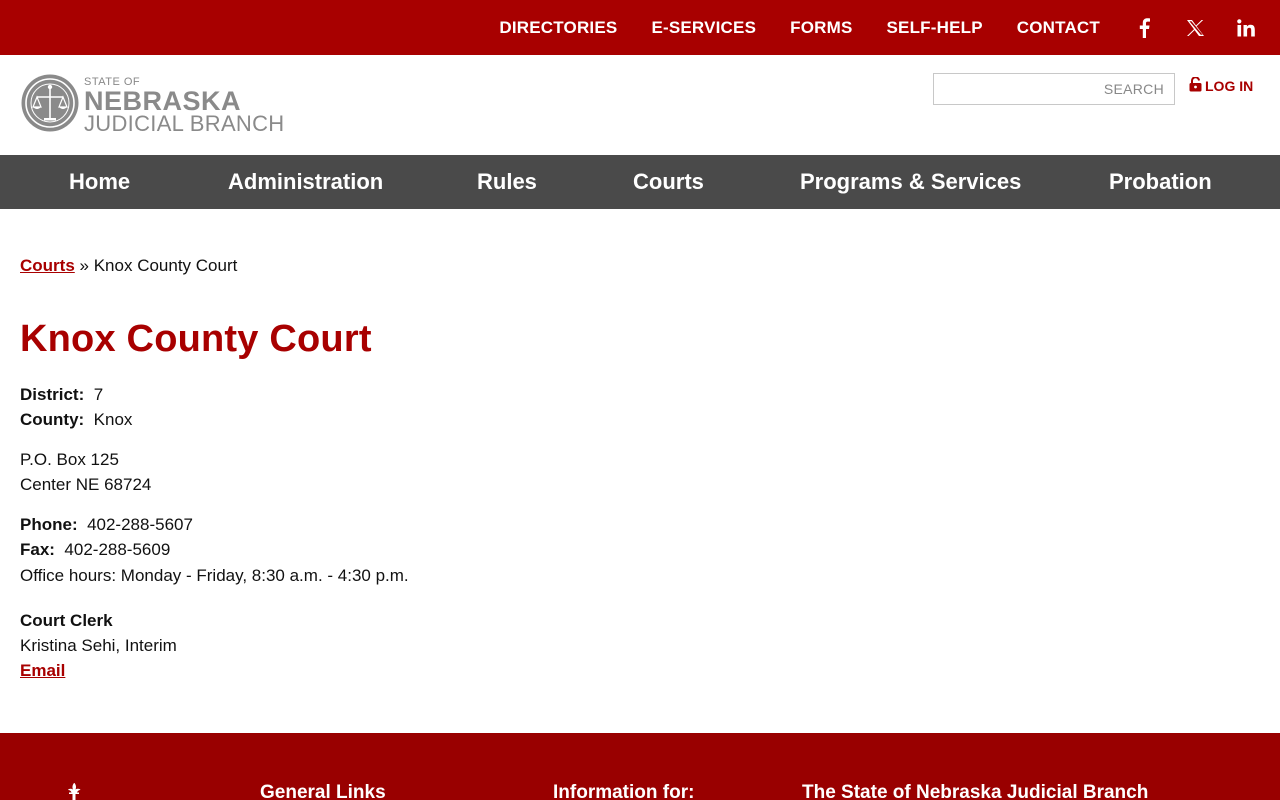 The image size is (1280, 800). Describe the element at coordinates (1144, 28) in the screenshot. I see `facebook-icon` at that location.